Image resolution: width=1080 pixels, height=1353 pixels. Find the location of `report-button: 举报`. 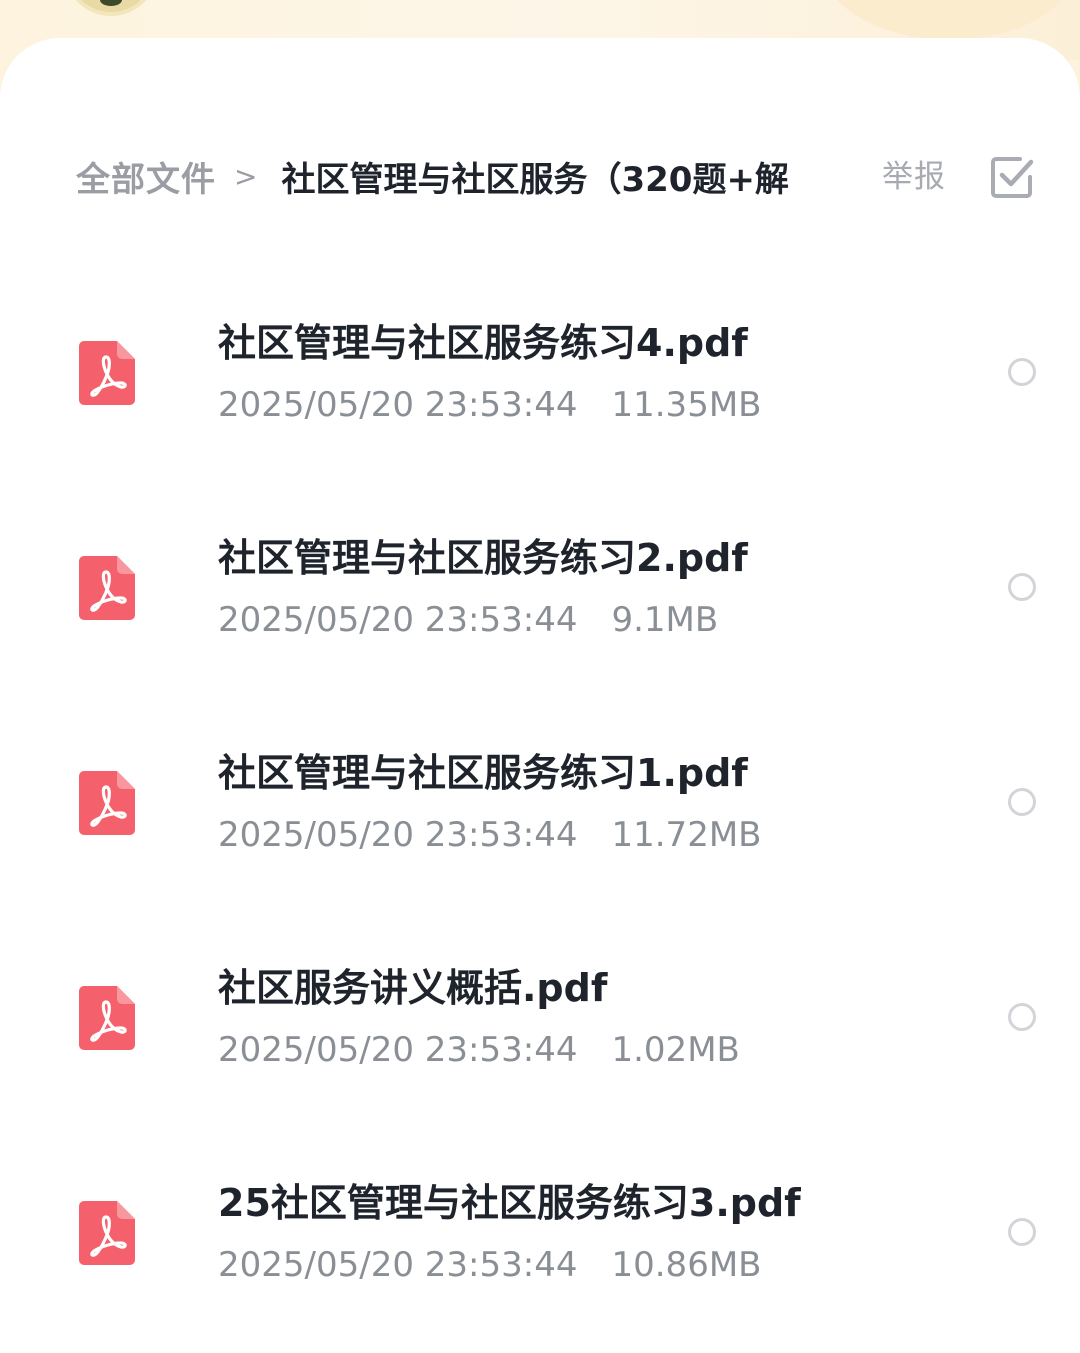

report-button: 举报 is located at coordinates (914, 177).